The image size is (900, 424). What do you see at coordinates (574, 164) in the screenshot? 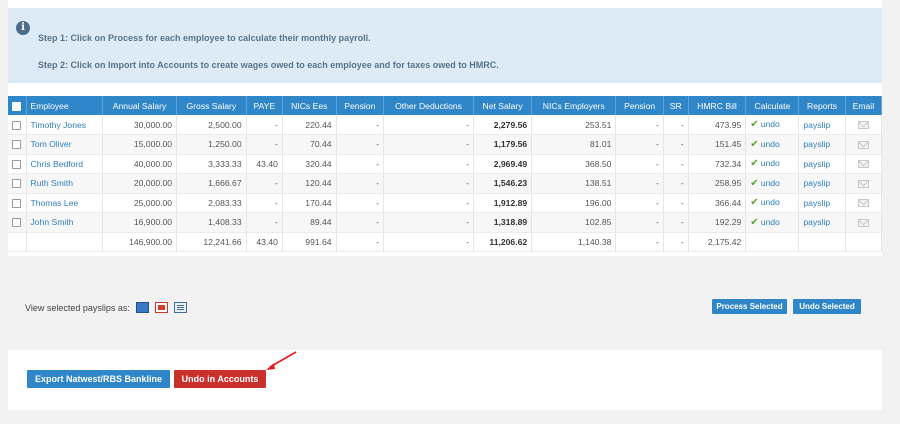
I see `cell-nics-employers: 368.50` at bounding box center [574, 164].